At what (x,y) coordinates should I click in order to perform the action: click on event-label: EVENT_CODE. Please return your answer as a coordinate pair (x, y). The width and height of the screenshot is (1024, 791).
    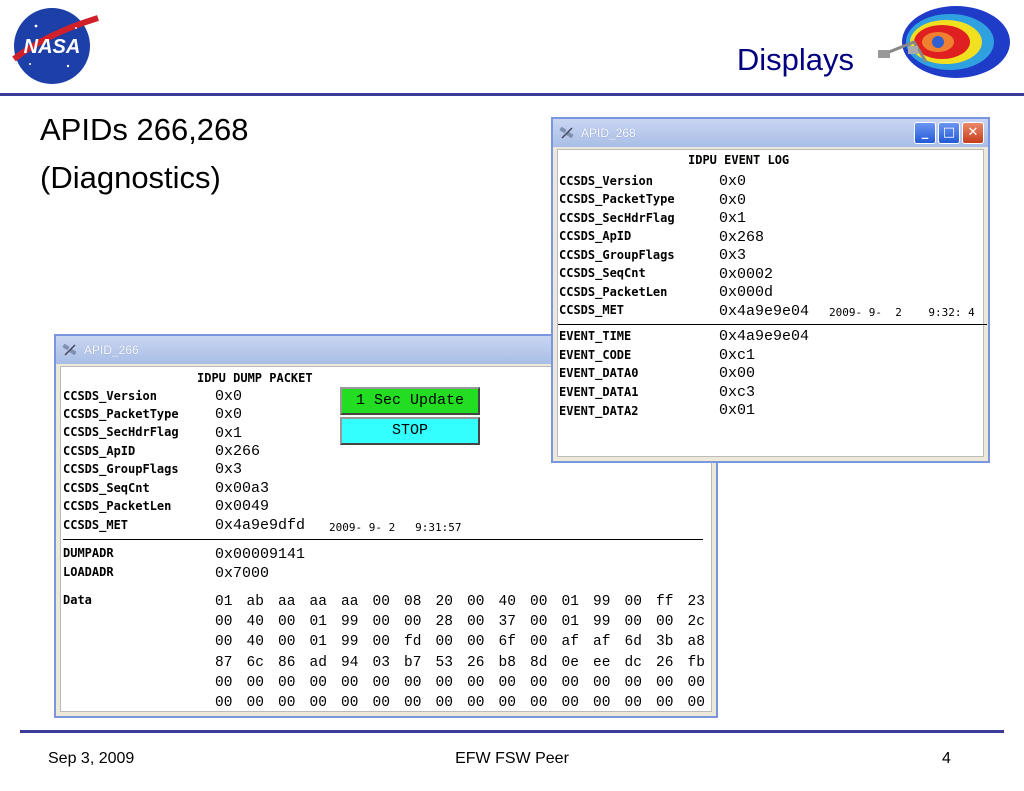
    Looking at the image, I should click on (595, 355).